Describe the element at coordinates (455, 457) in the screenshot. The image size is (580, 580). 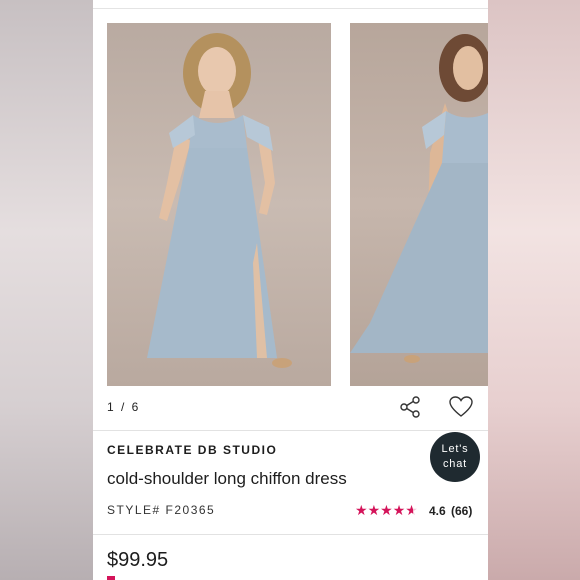
I see `lets-chat-button: Let's chat` at that location.